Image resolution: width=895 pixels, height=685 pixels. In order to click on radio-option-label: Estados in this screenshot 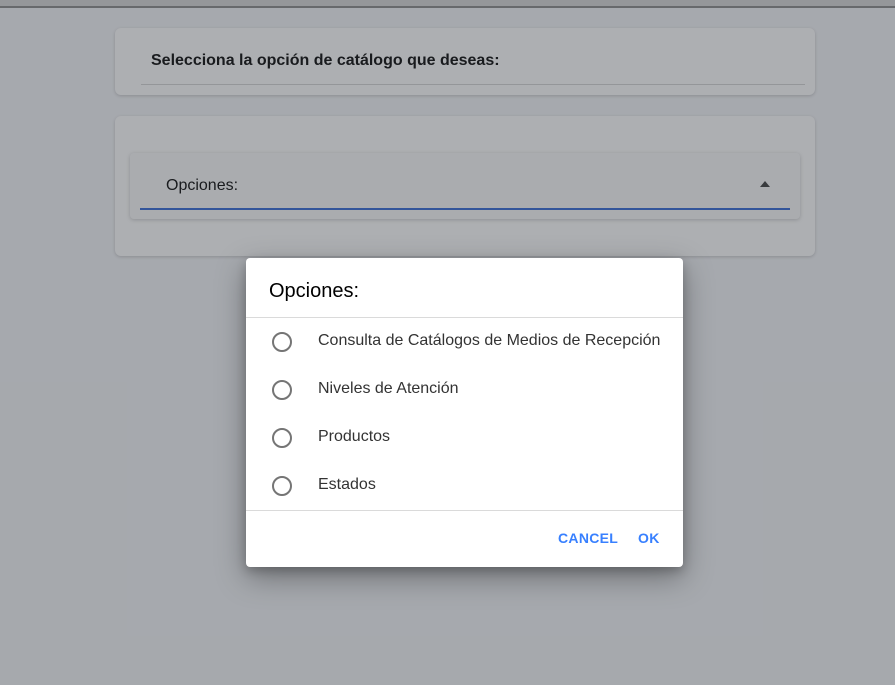, I will do `click(347, 484)`.